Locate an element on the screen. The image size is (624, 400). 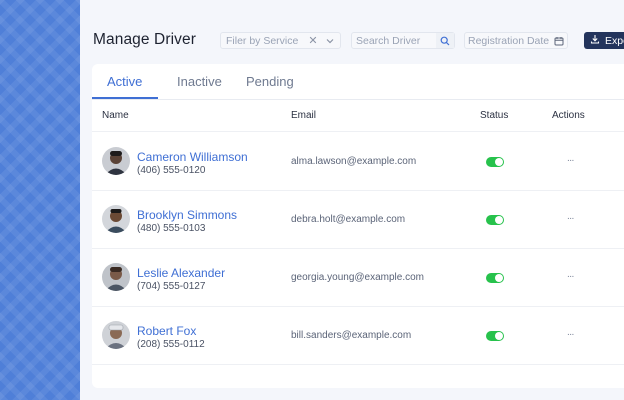
driver-phone: (406) 555-0120 is located at coordinates (171, 170).